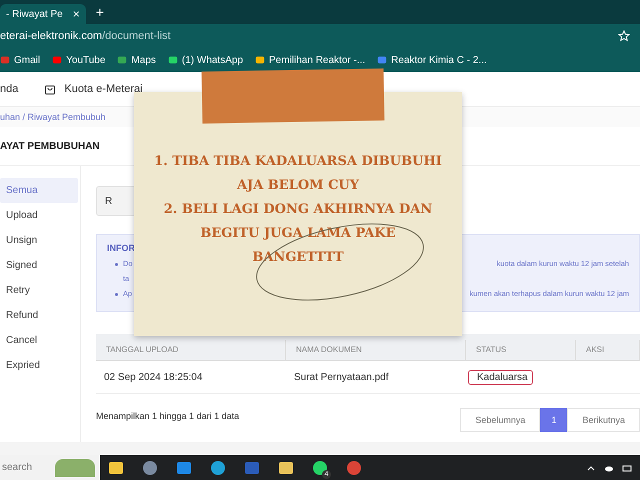 This screenshot has width=640, height=480. I want to click on sidebar-item: Unsign, so click(39, 240).